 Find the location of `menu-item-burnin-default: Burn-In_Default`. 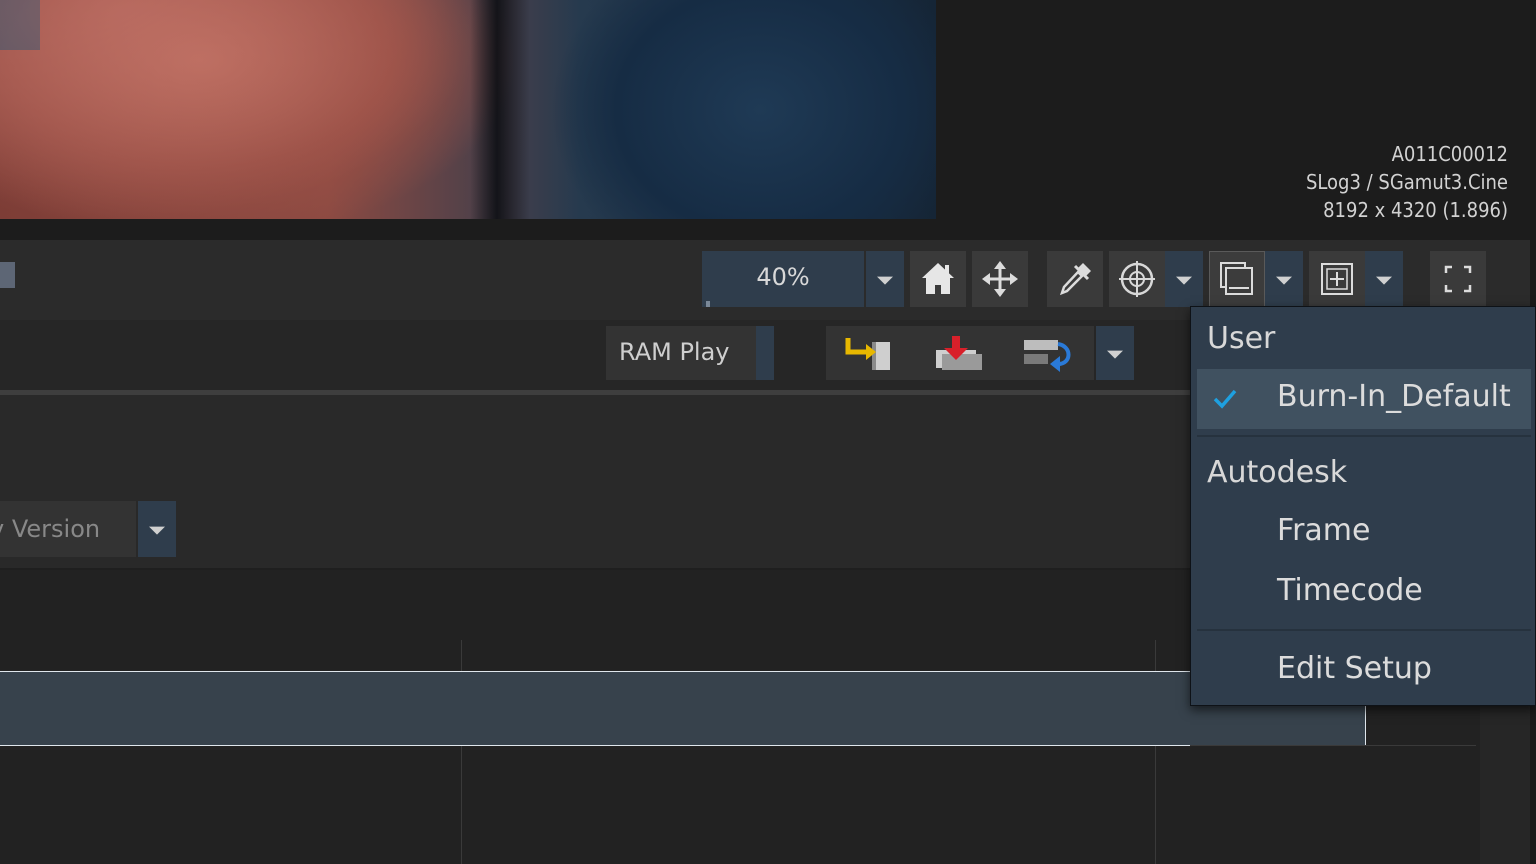

menu-item-burnin-default: Burn-In_Default is located at coordinates (1364, 399).